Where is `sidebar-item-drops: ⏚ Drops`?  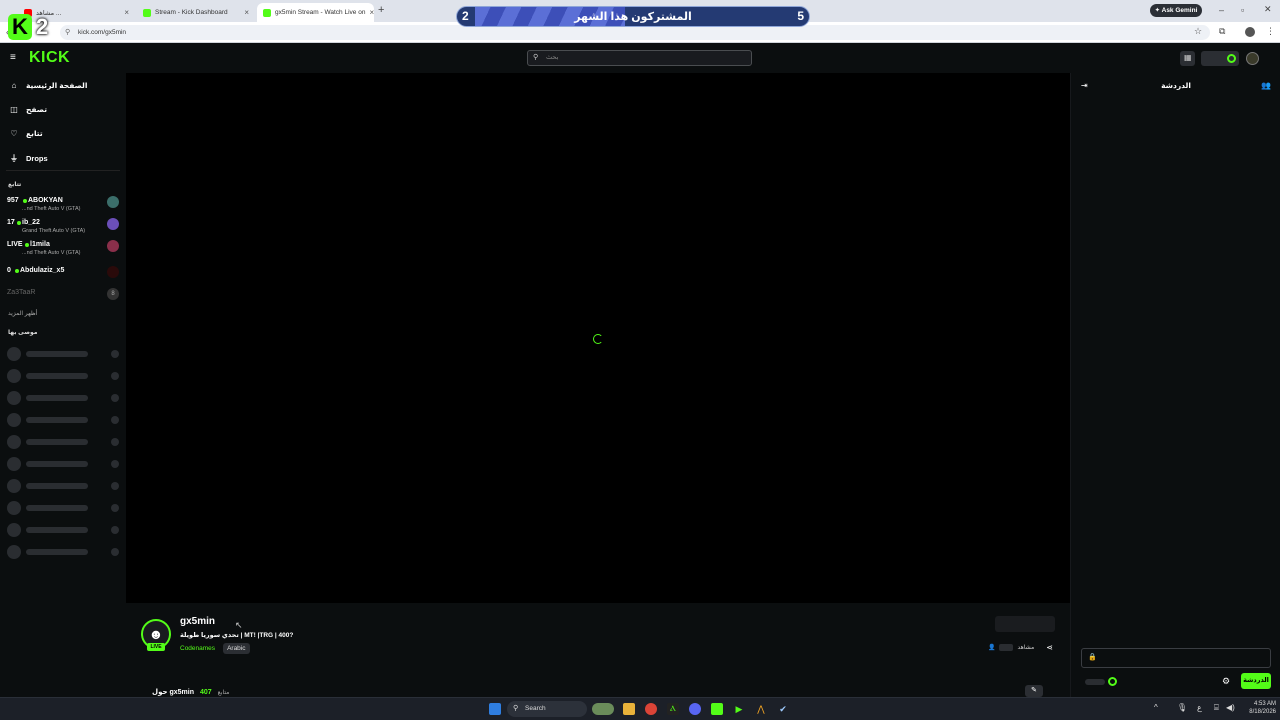
sidebar-item-drops: ⏚ Drops is located at coordinates (29, 158).